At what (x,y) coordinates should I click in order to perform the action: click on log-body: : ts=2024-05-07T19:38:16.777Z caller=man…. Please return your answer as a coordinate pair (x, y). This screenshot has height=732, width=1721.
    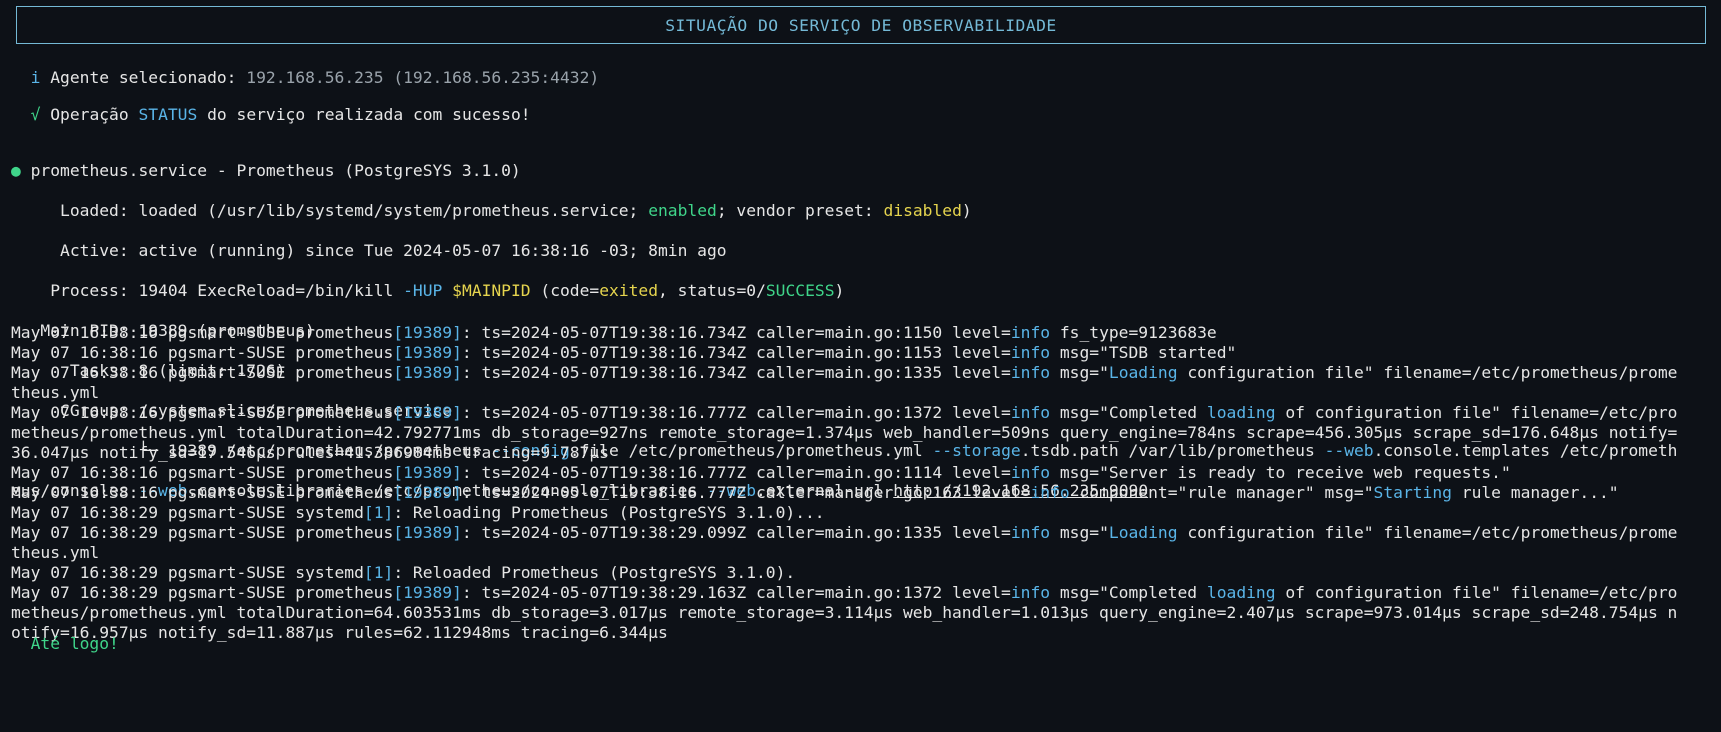
    Looking at the image, I should click on (746, 492).